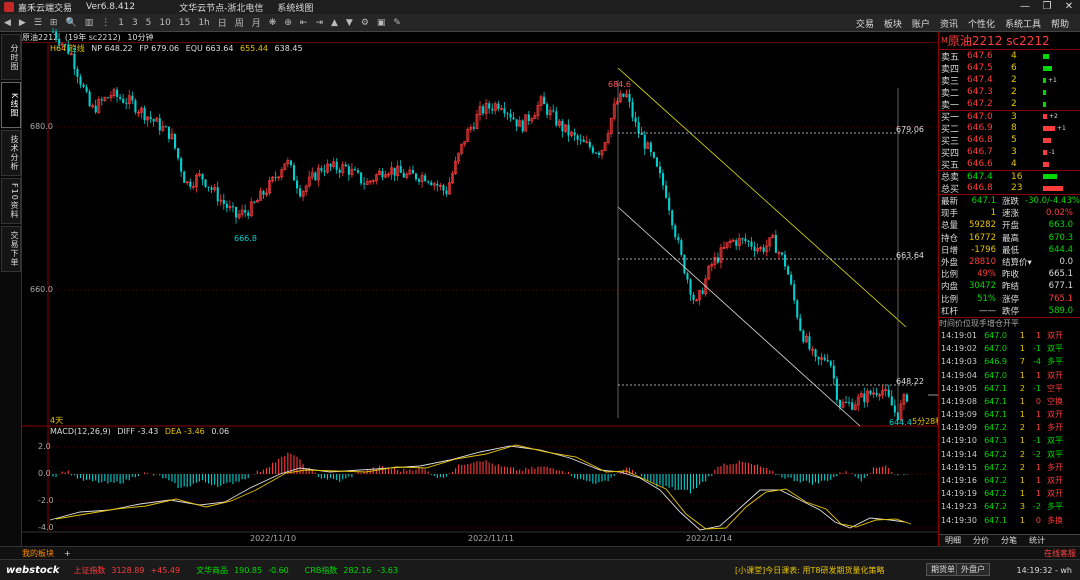  What do you see at coordinates (1055, 375) in the screenshot?
I see `tick-nature: 双开` at bounding box center [1055, 375].